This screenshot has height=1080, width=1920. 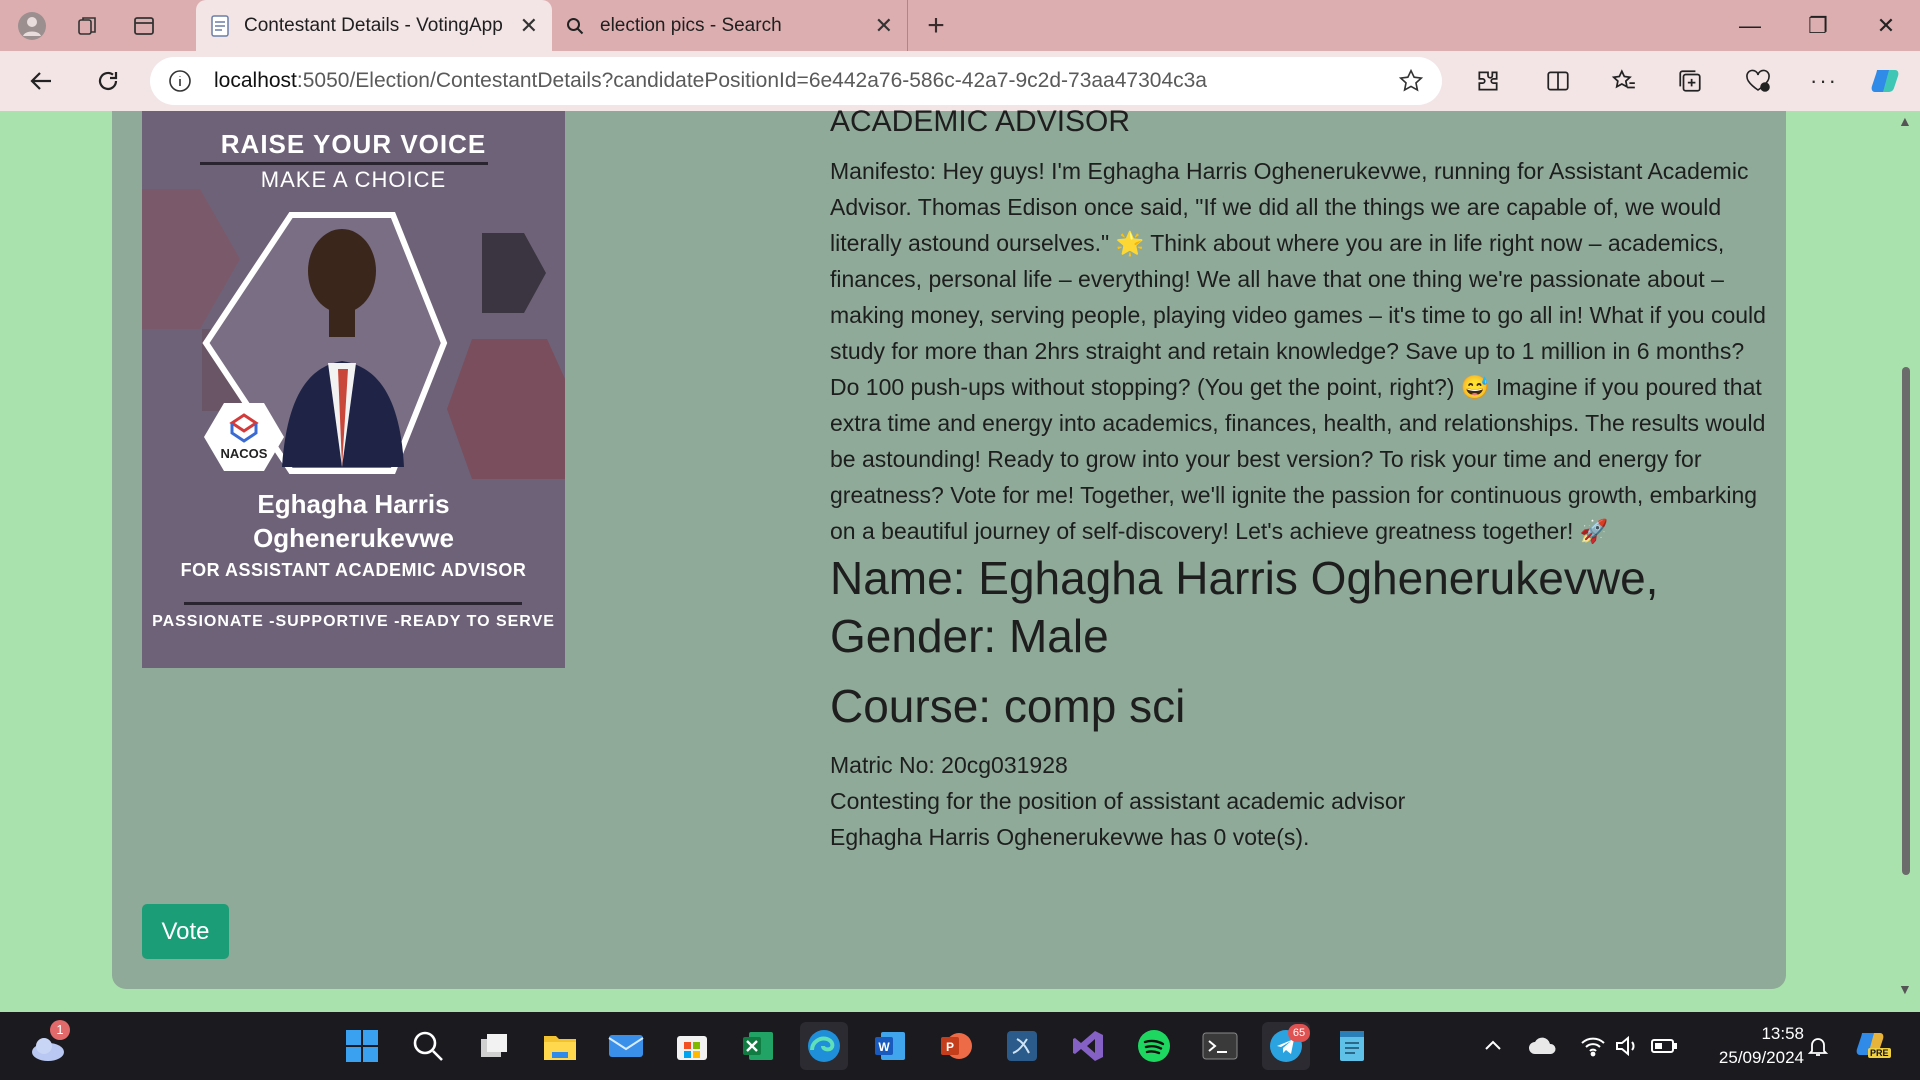 I want to click on favorites-icon, so click(x=1624, y=81).